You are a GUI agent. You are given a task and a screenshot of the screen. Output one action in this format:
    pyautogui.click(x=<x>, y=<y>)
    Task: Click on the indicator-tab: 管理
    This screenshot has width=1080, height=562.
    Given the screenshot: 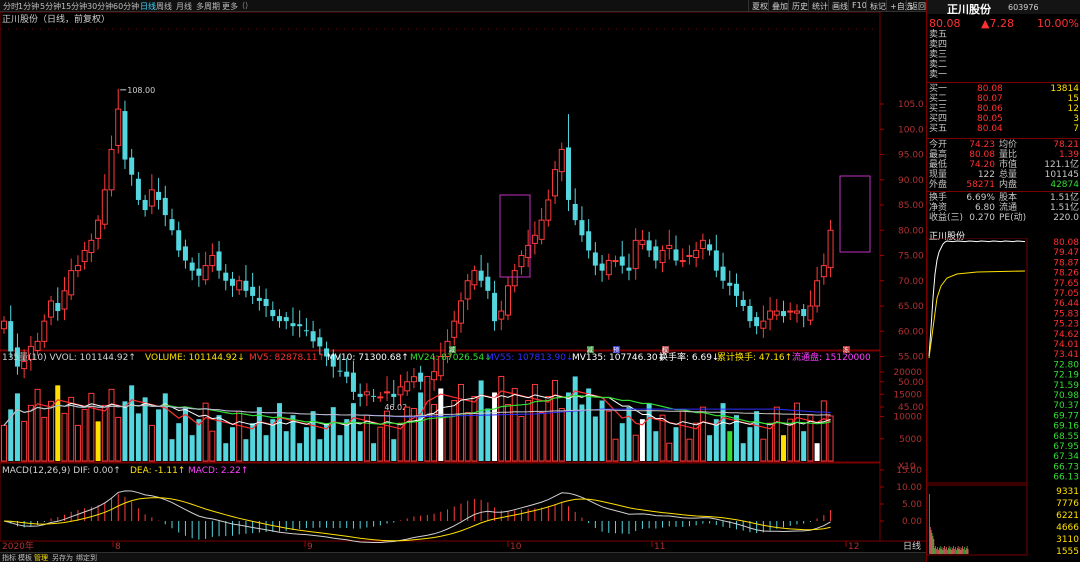 What is the action you would take?
    pyautogui.click(x=41, y=557)
    